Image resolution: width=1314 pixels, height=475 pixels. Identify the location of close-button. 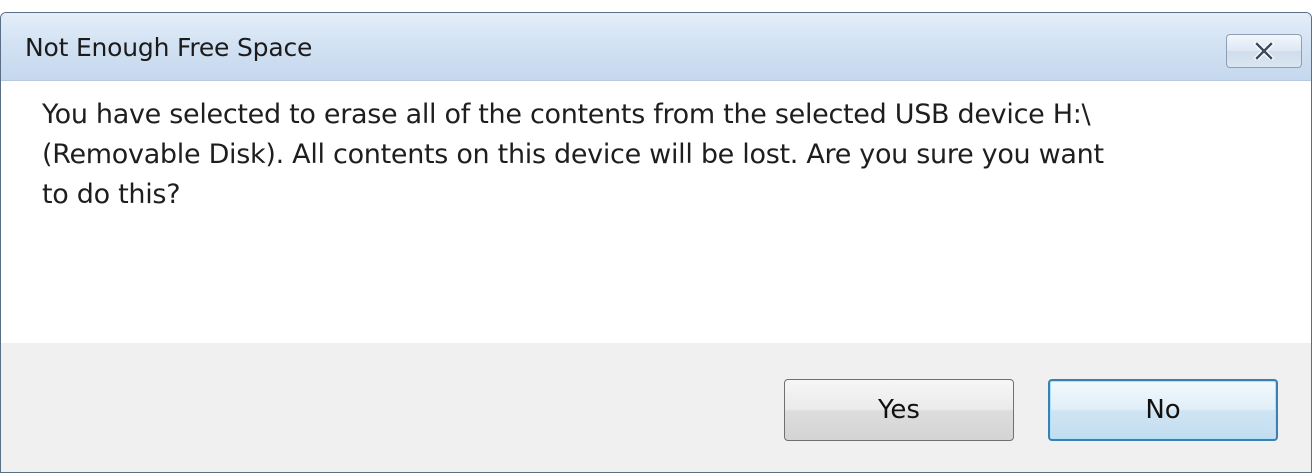
(1264, 51).